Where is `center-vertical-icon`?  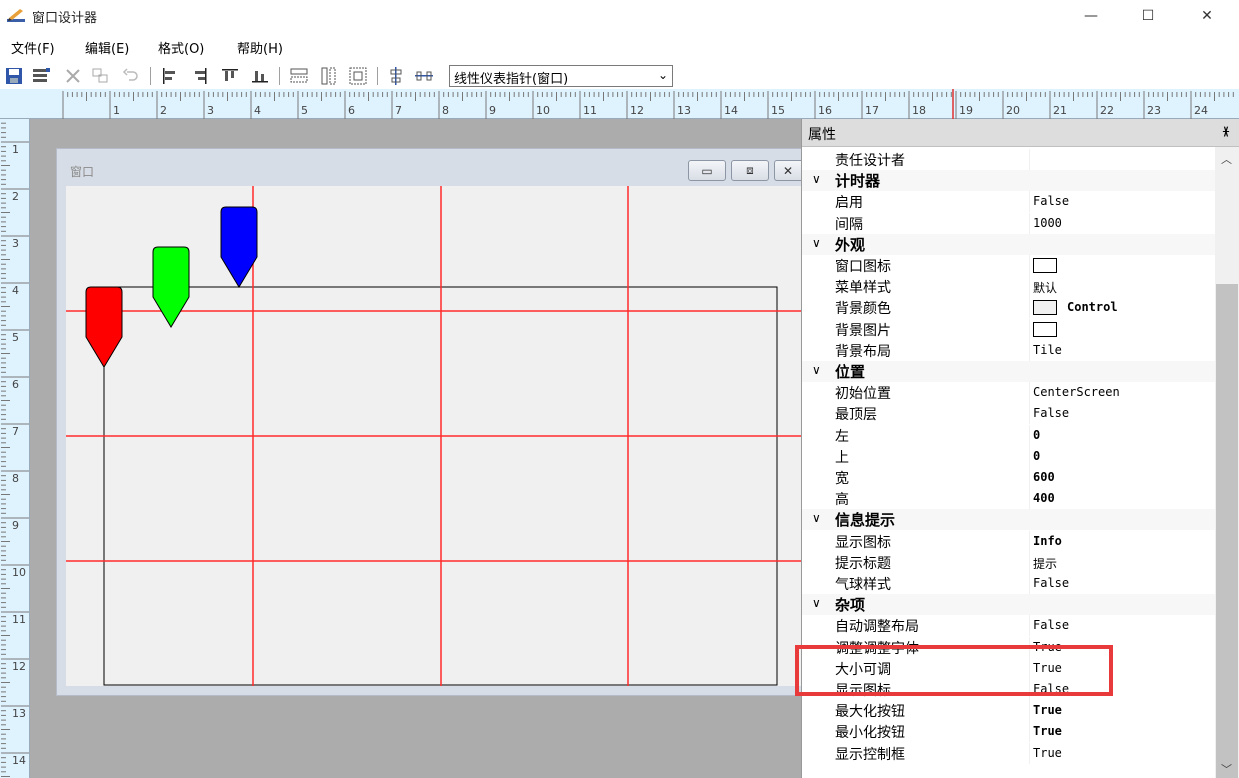
center-vertical-icon is located at coordinates (396, 76).